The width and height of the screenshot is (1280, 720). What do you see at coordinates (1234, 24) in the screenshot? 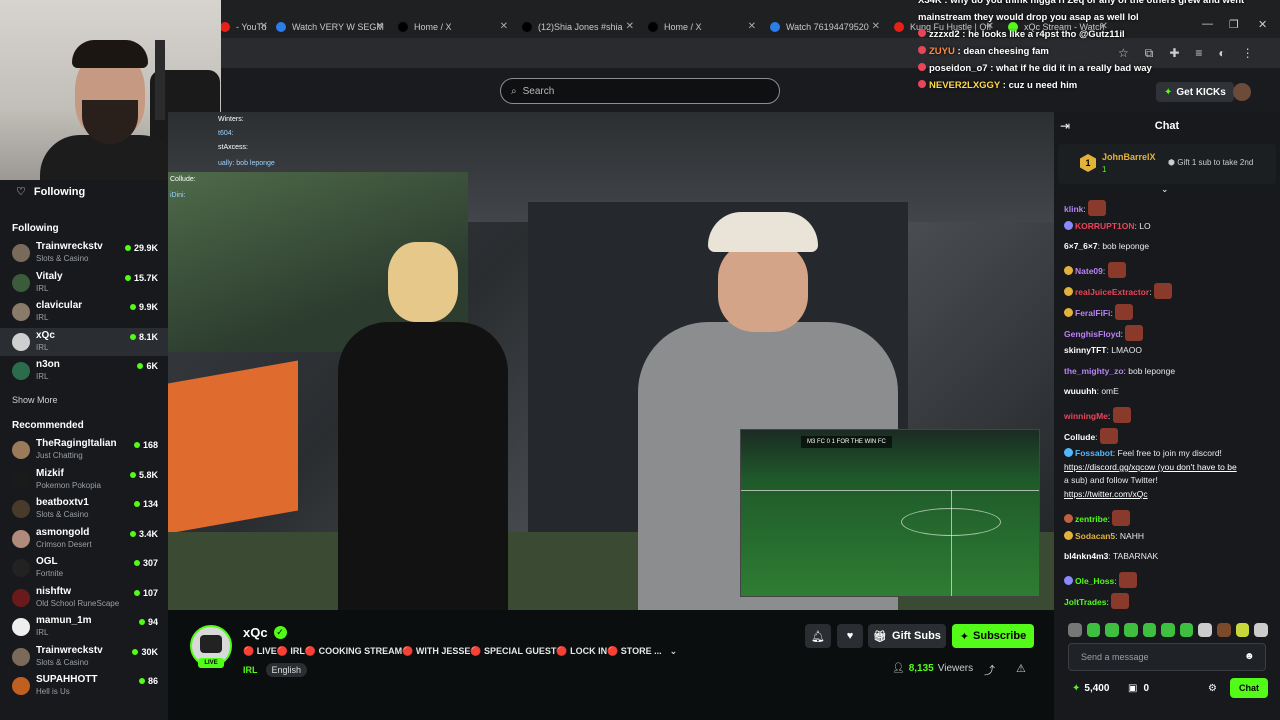
I see `maximize-icon: ❐` at bounding box center [1234, 24].